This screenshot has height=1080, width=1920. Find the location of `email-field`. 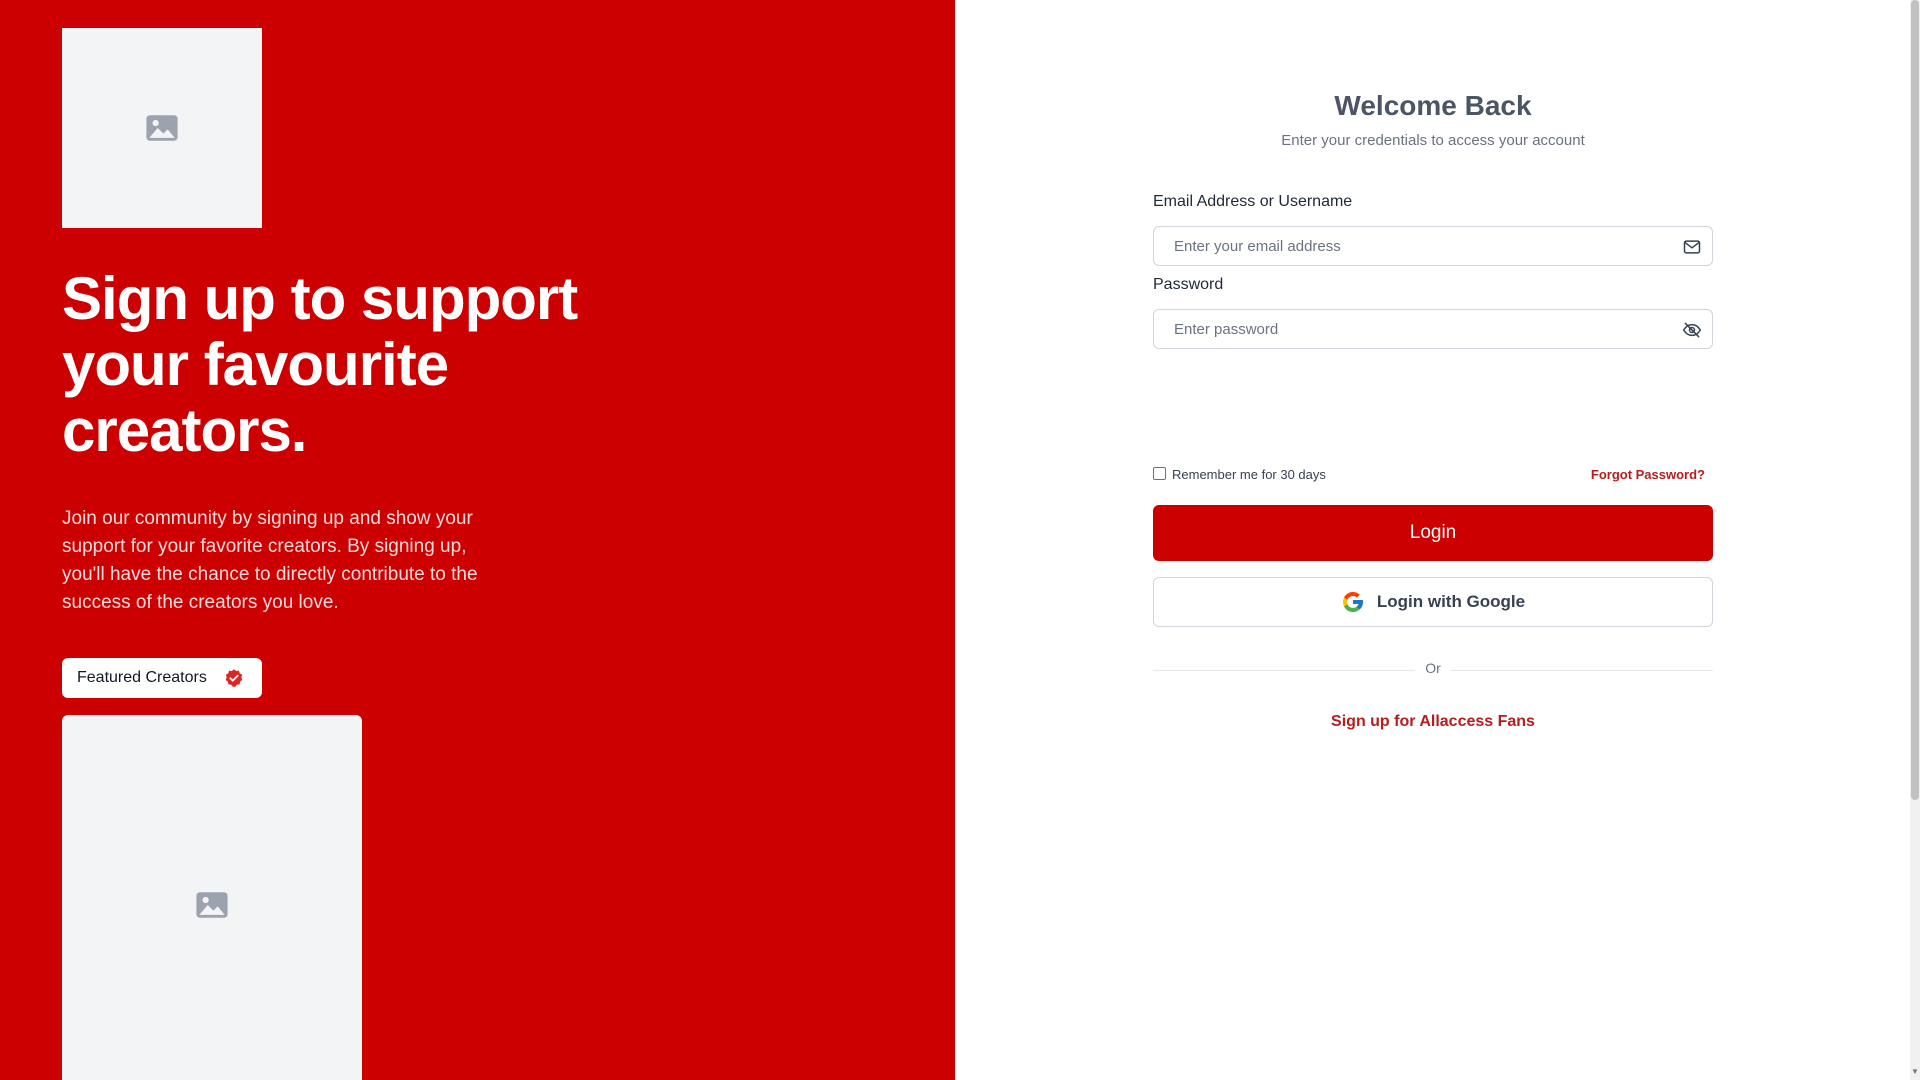

email-field is located at coordinates (1404, 246).